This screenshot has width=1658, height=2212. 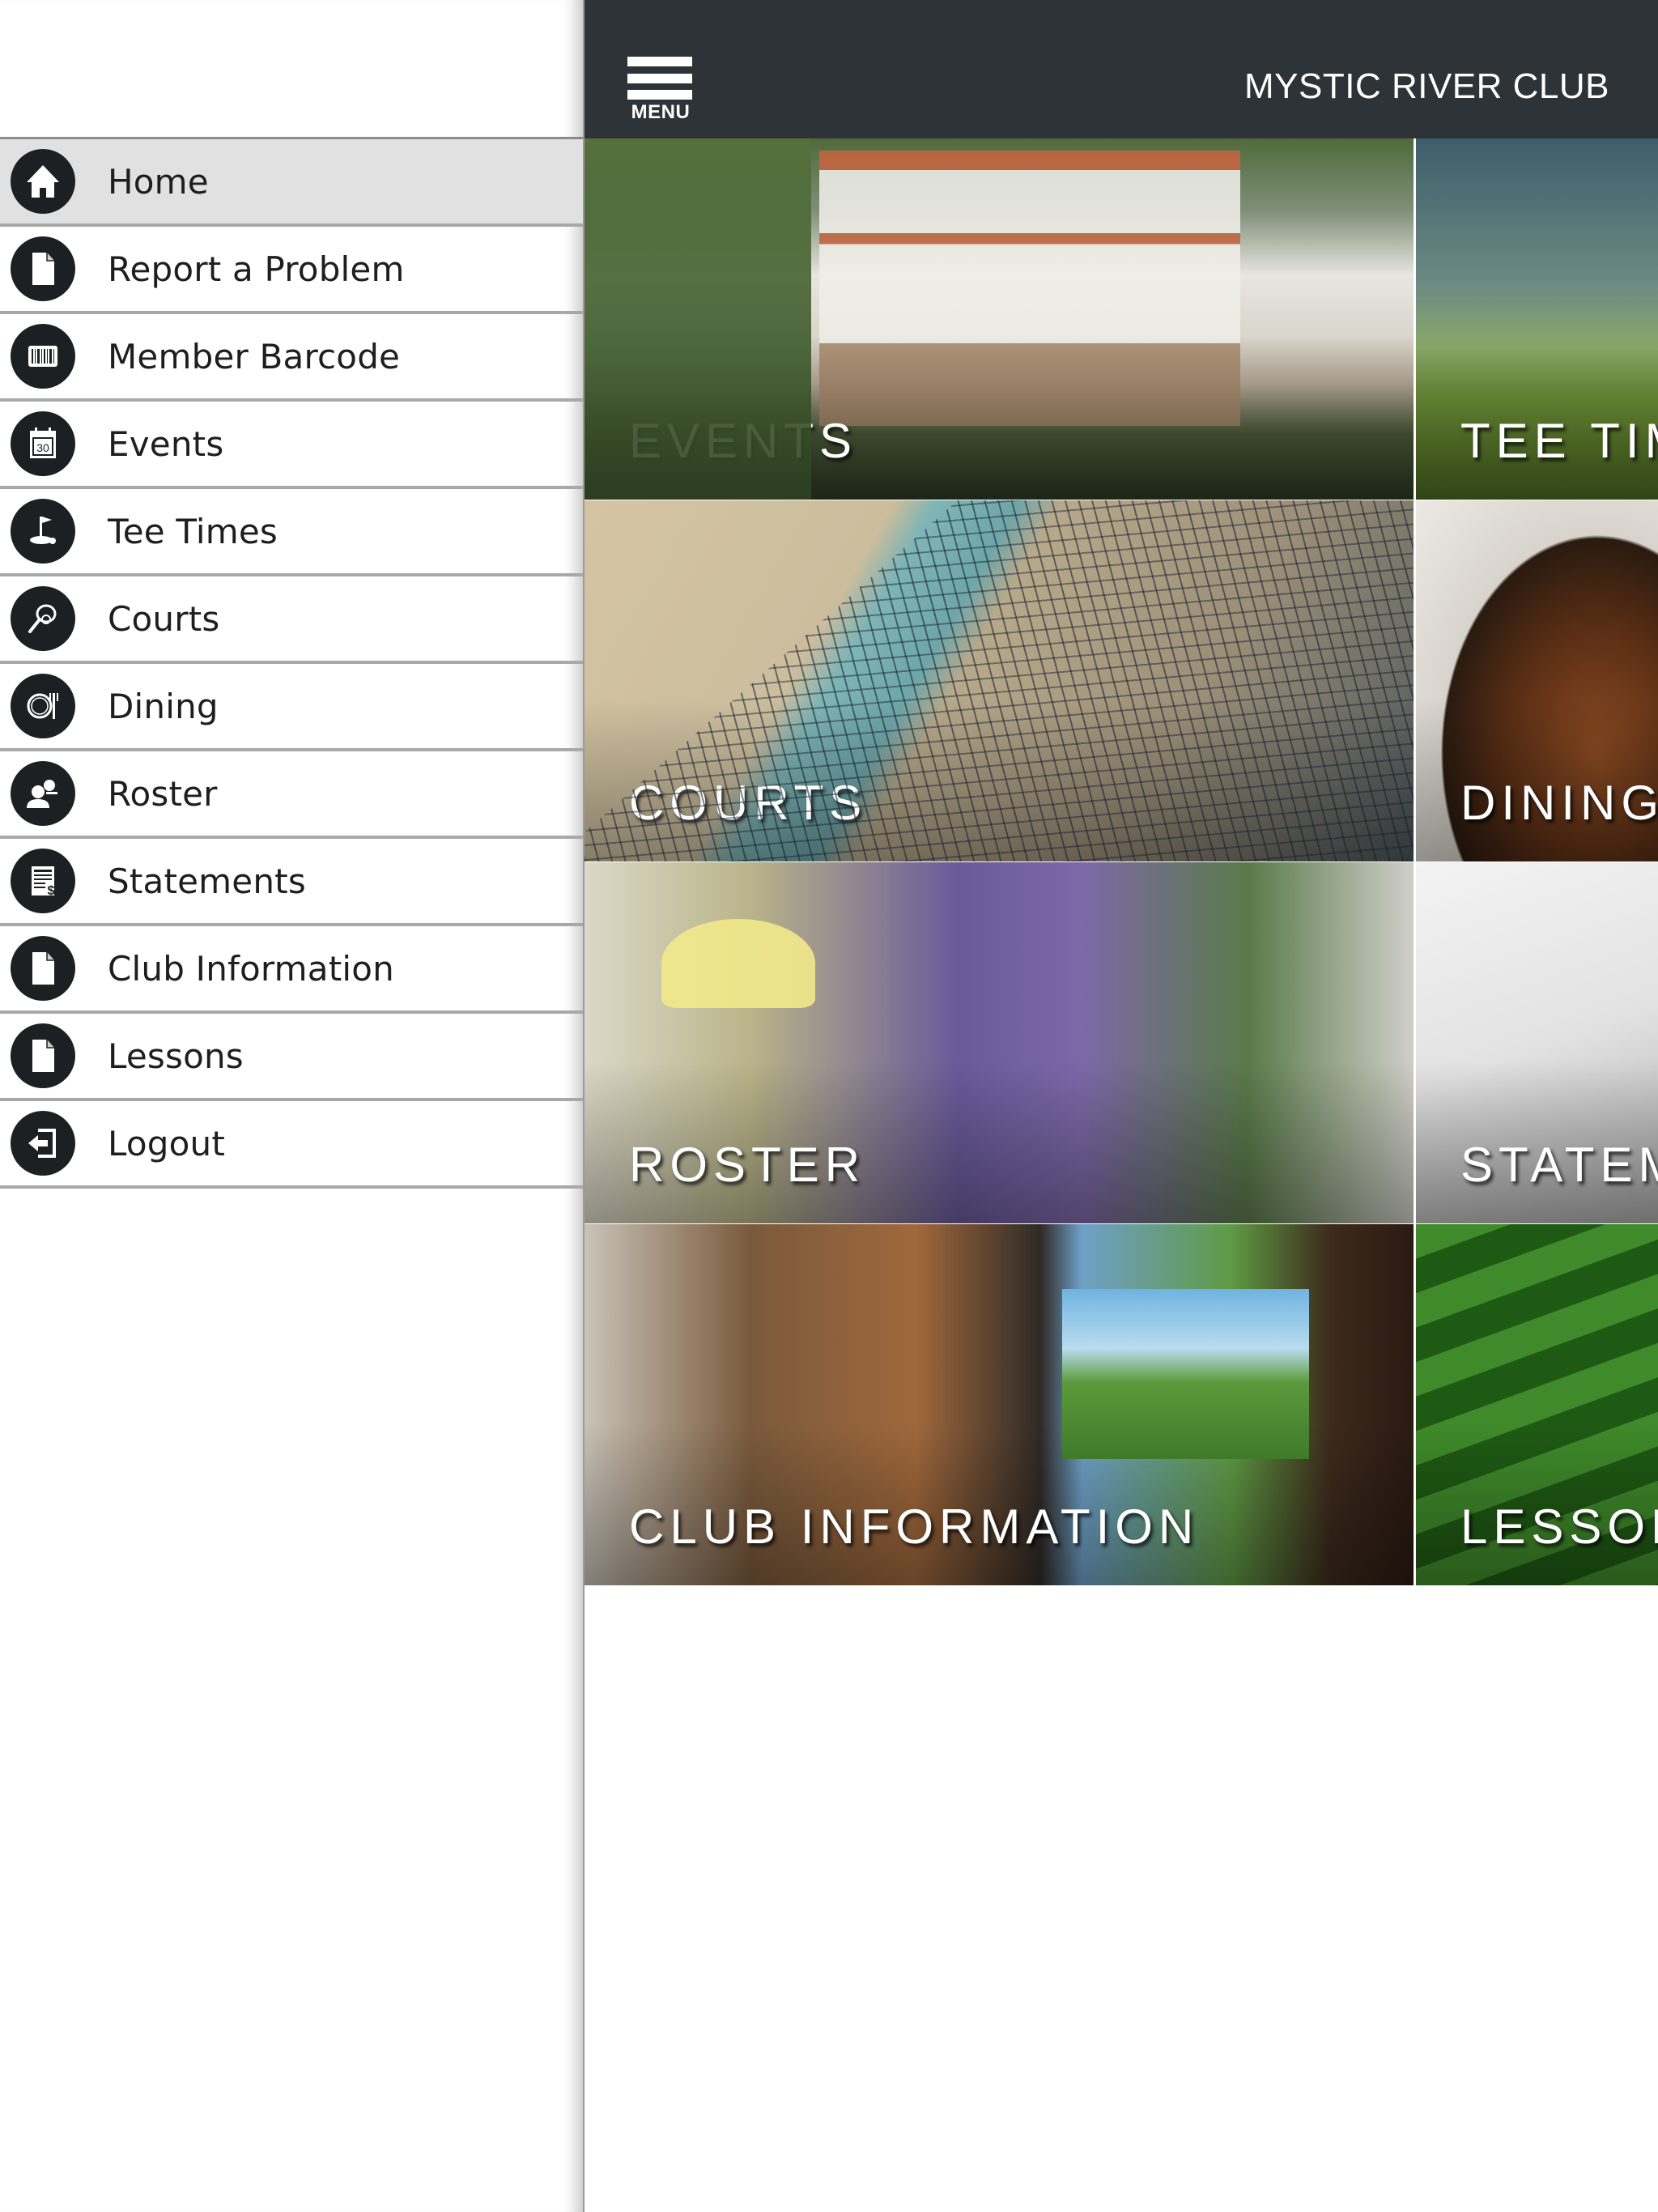 I want to click on menu-item-label: Dining, so click(x=163, y=706).